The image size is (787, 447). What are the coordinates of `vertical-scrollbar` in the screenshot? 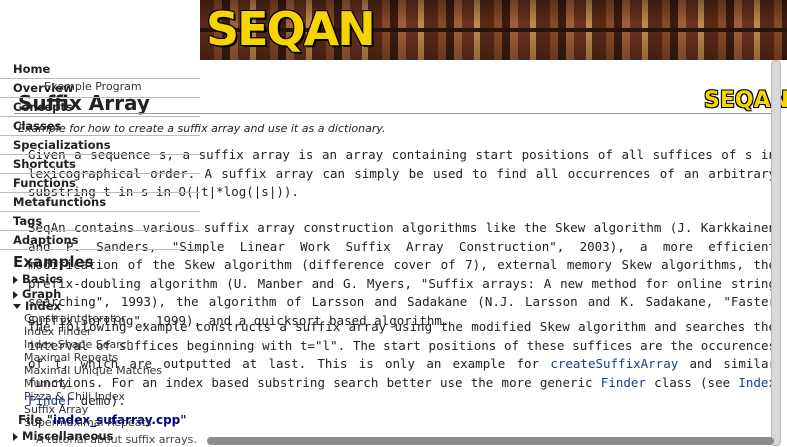 It's located at (776, 253).